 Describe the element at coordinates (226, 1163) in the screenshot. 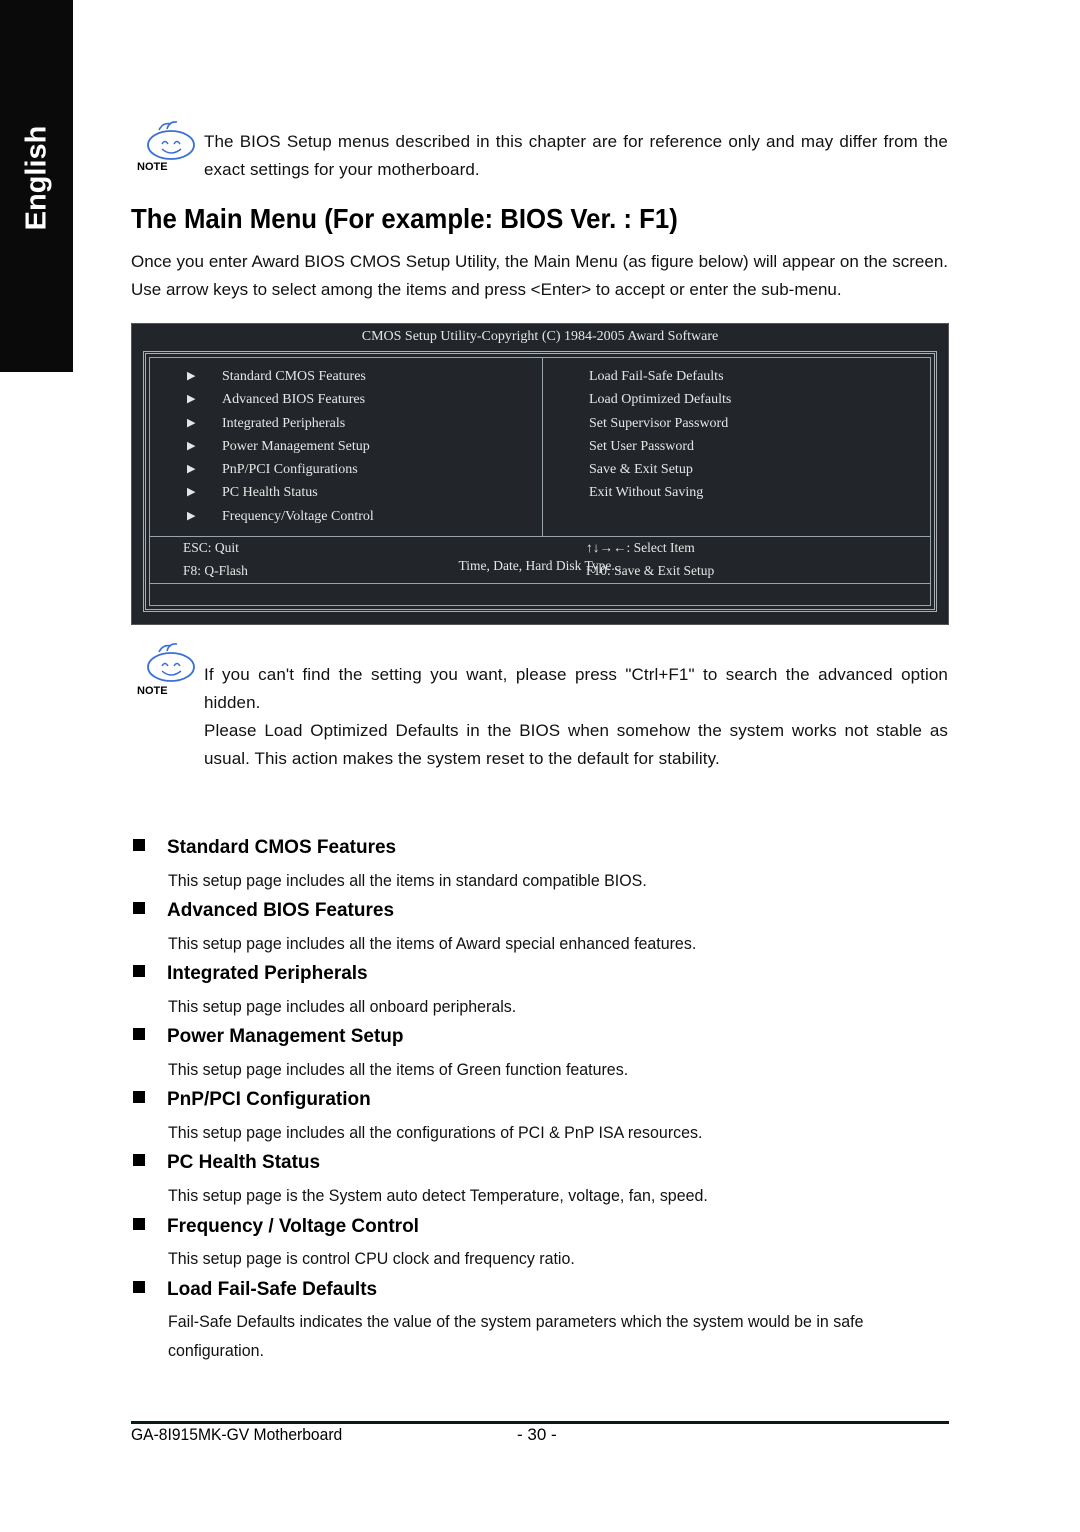

I see `section-heading: PC Health Status` at that location.